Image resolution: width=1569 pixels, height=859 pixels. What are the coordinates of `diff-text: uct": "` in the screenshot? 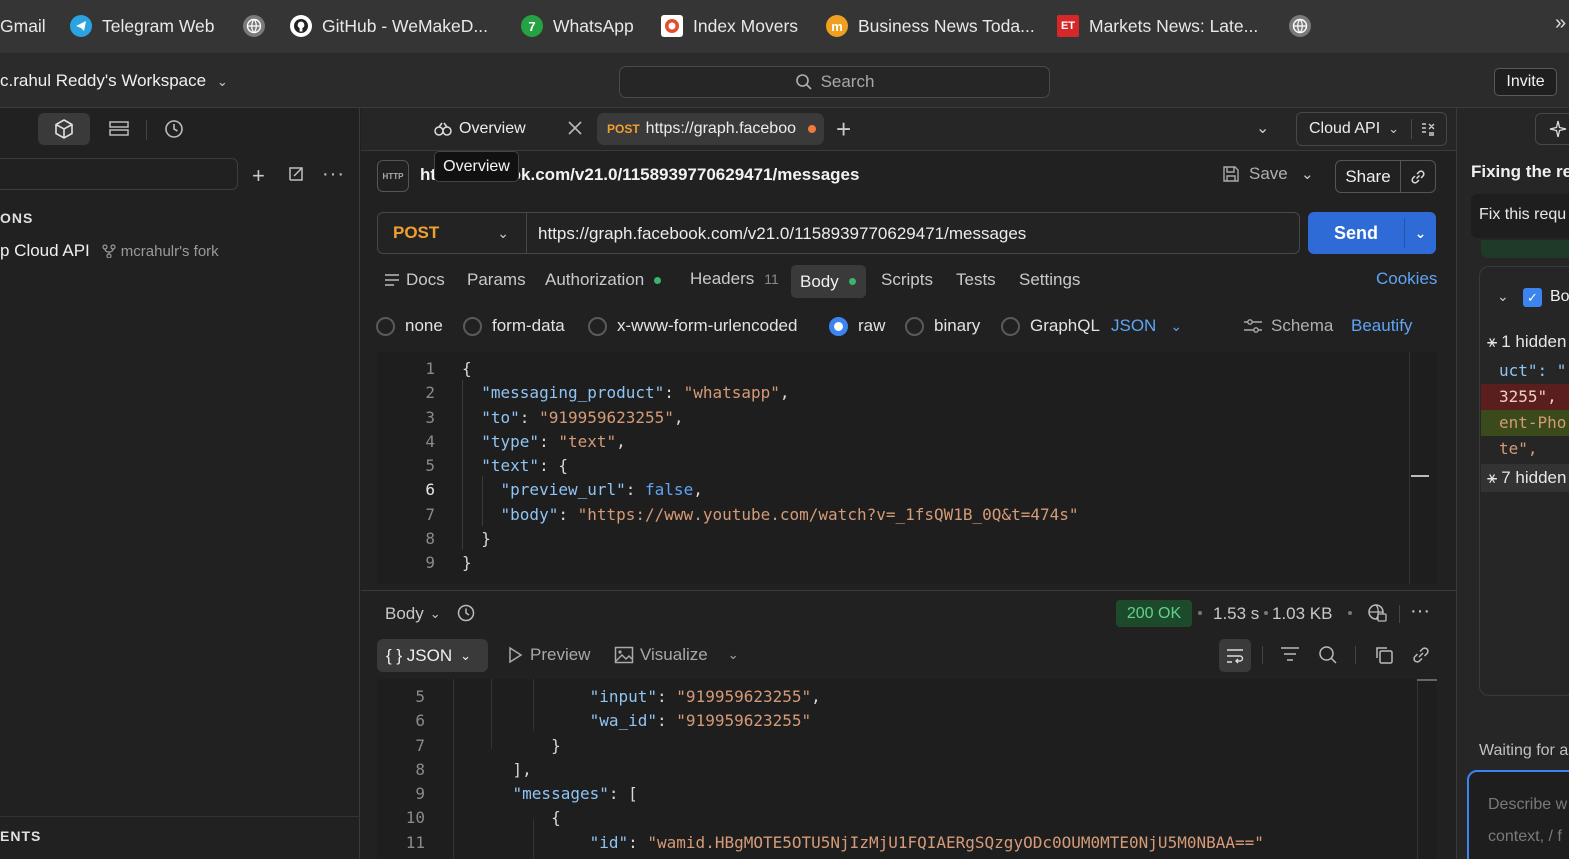 It's located at (1533, 370).